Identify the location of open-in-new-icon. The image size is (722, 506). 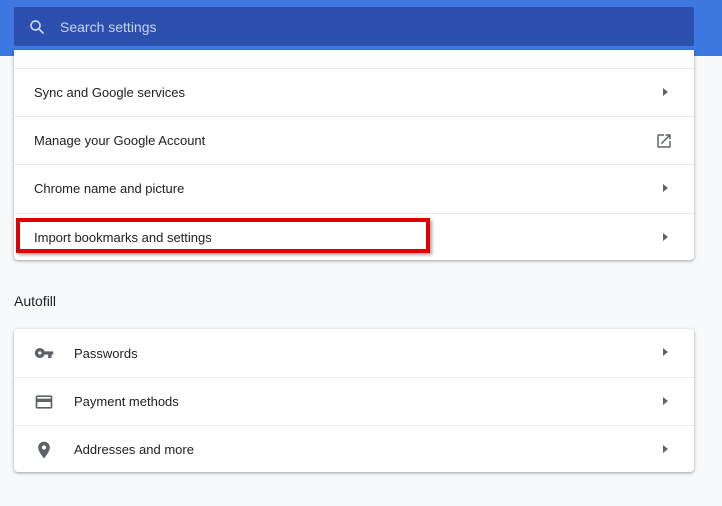
(664, 141).